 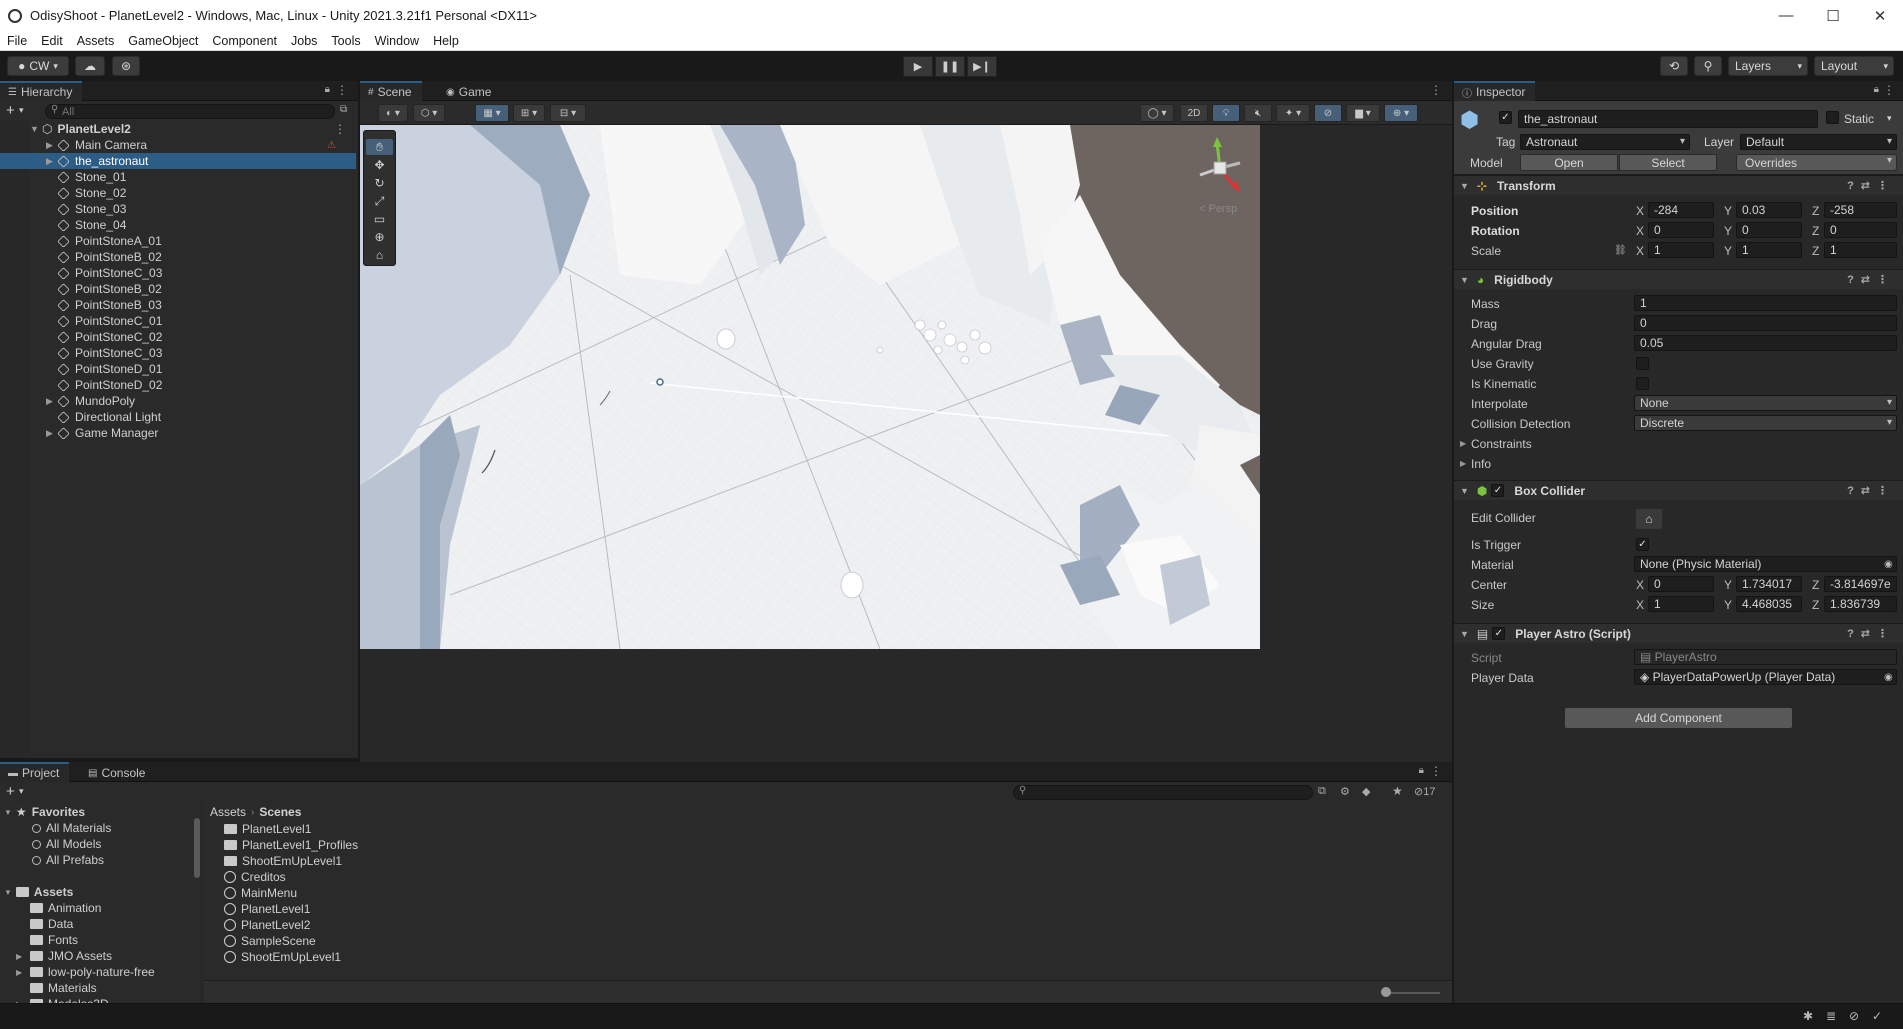 What do you see at coordinates (56, 988) in the screenshot?
I see `asset-folder-item: Materials` at bounding box center [56, 988].